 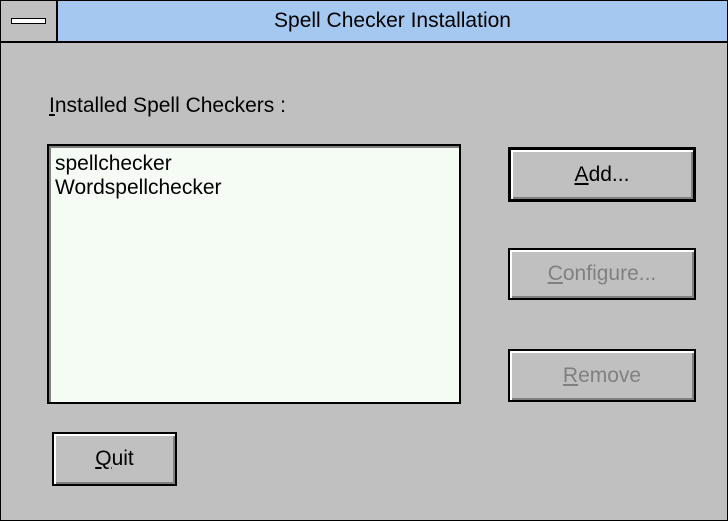 I want to click on remove-button: Remove, so click(x=602, y=375).